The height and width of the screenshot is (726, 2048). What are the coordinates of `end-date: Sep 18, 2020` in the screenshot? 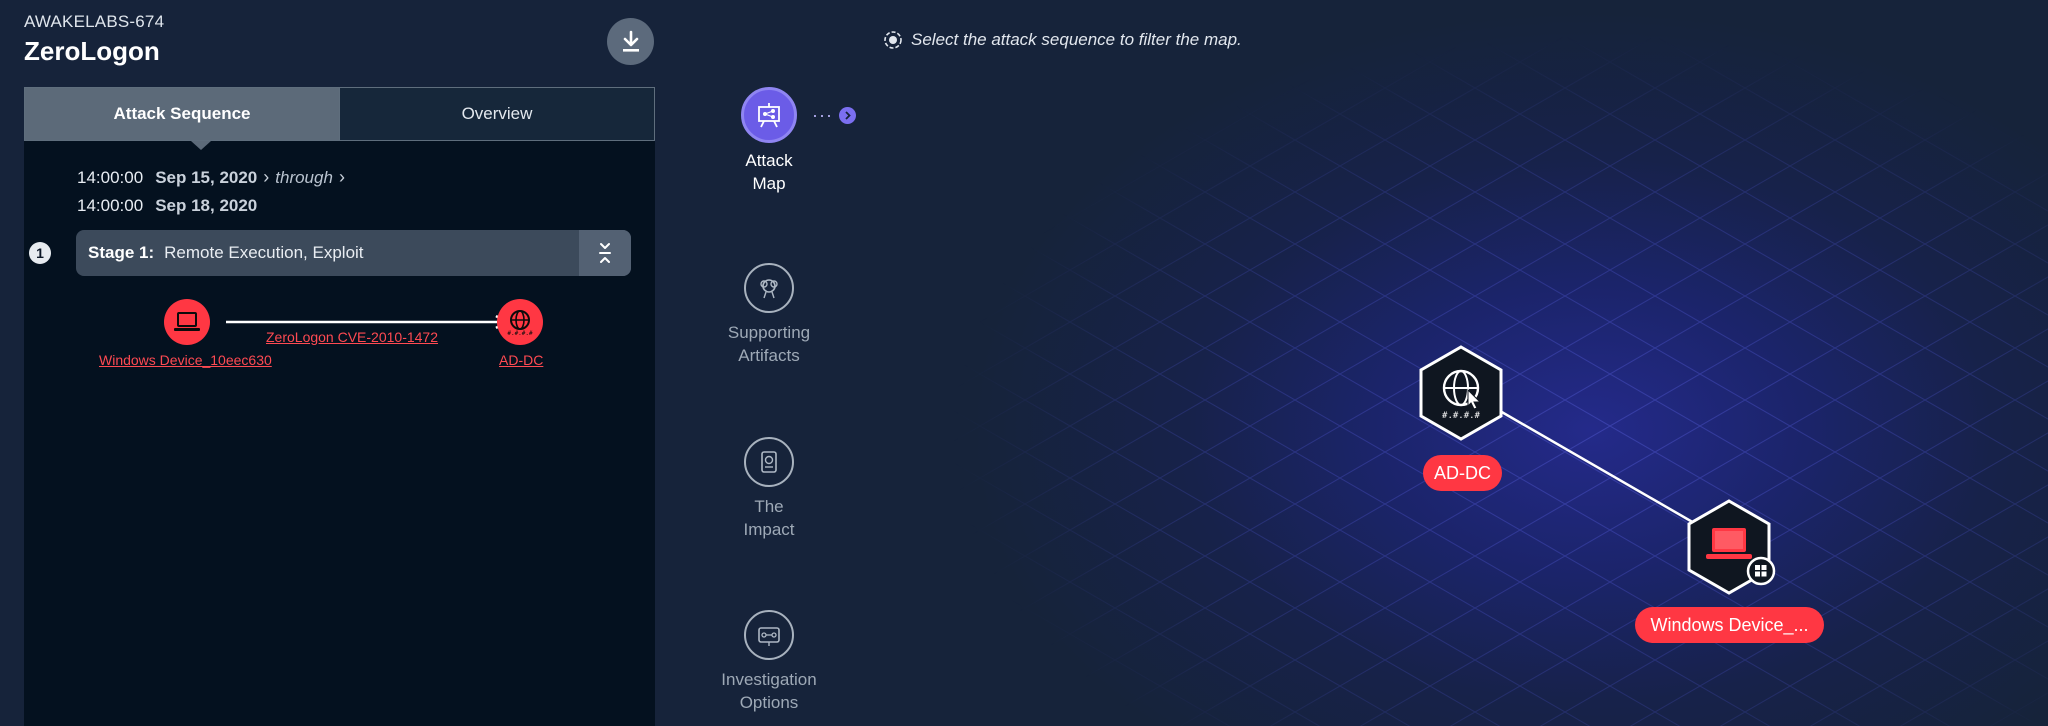 It's located at (206, 205).